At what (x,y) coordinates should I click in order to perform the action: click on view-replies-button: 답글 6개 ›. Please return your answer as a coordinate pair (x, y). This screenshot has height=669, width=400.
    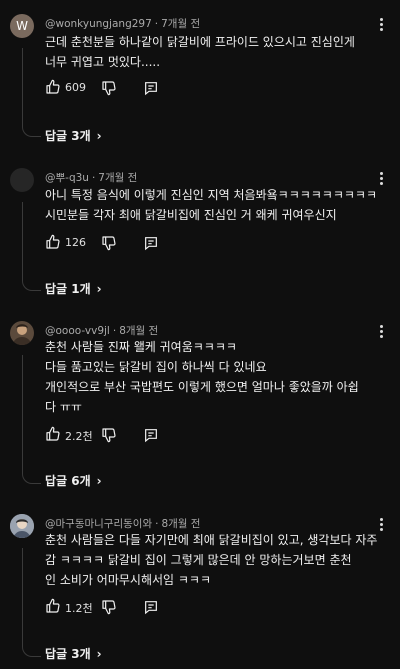
    Looking at the image, I should click on (73, 480).